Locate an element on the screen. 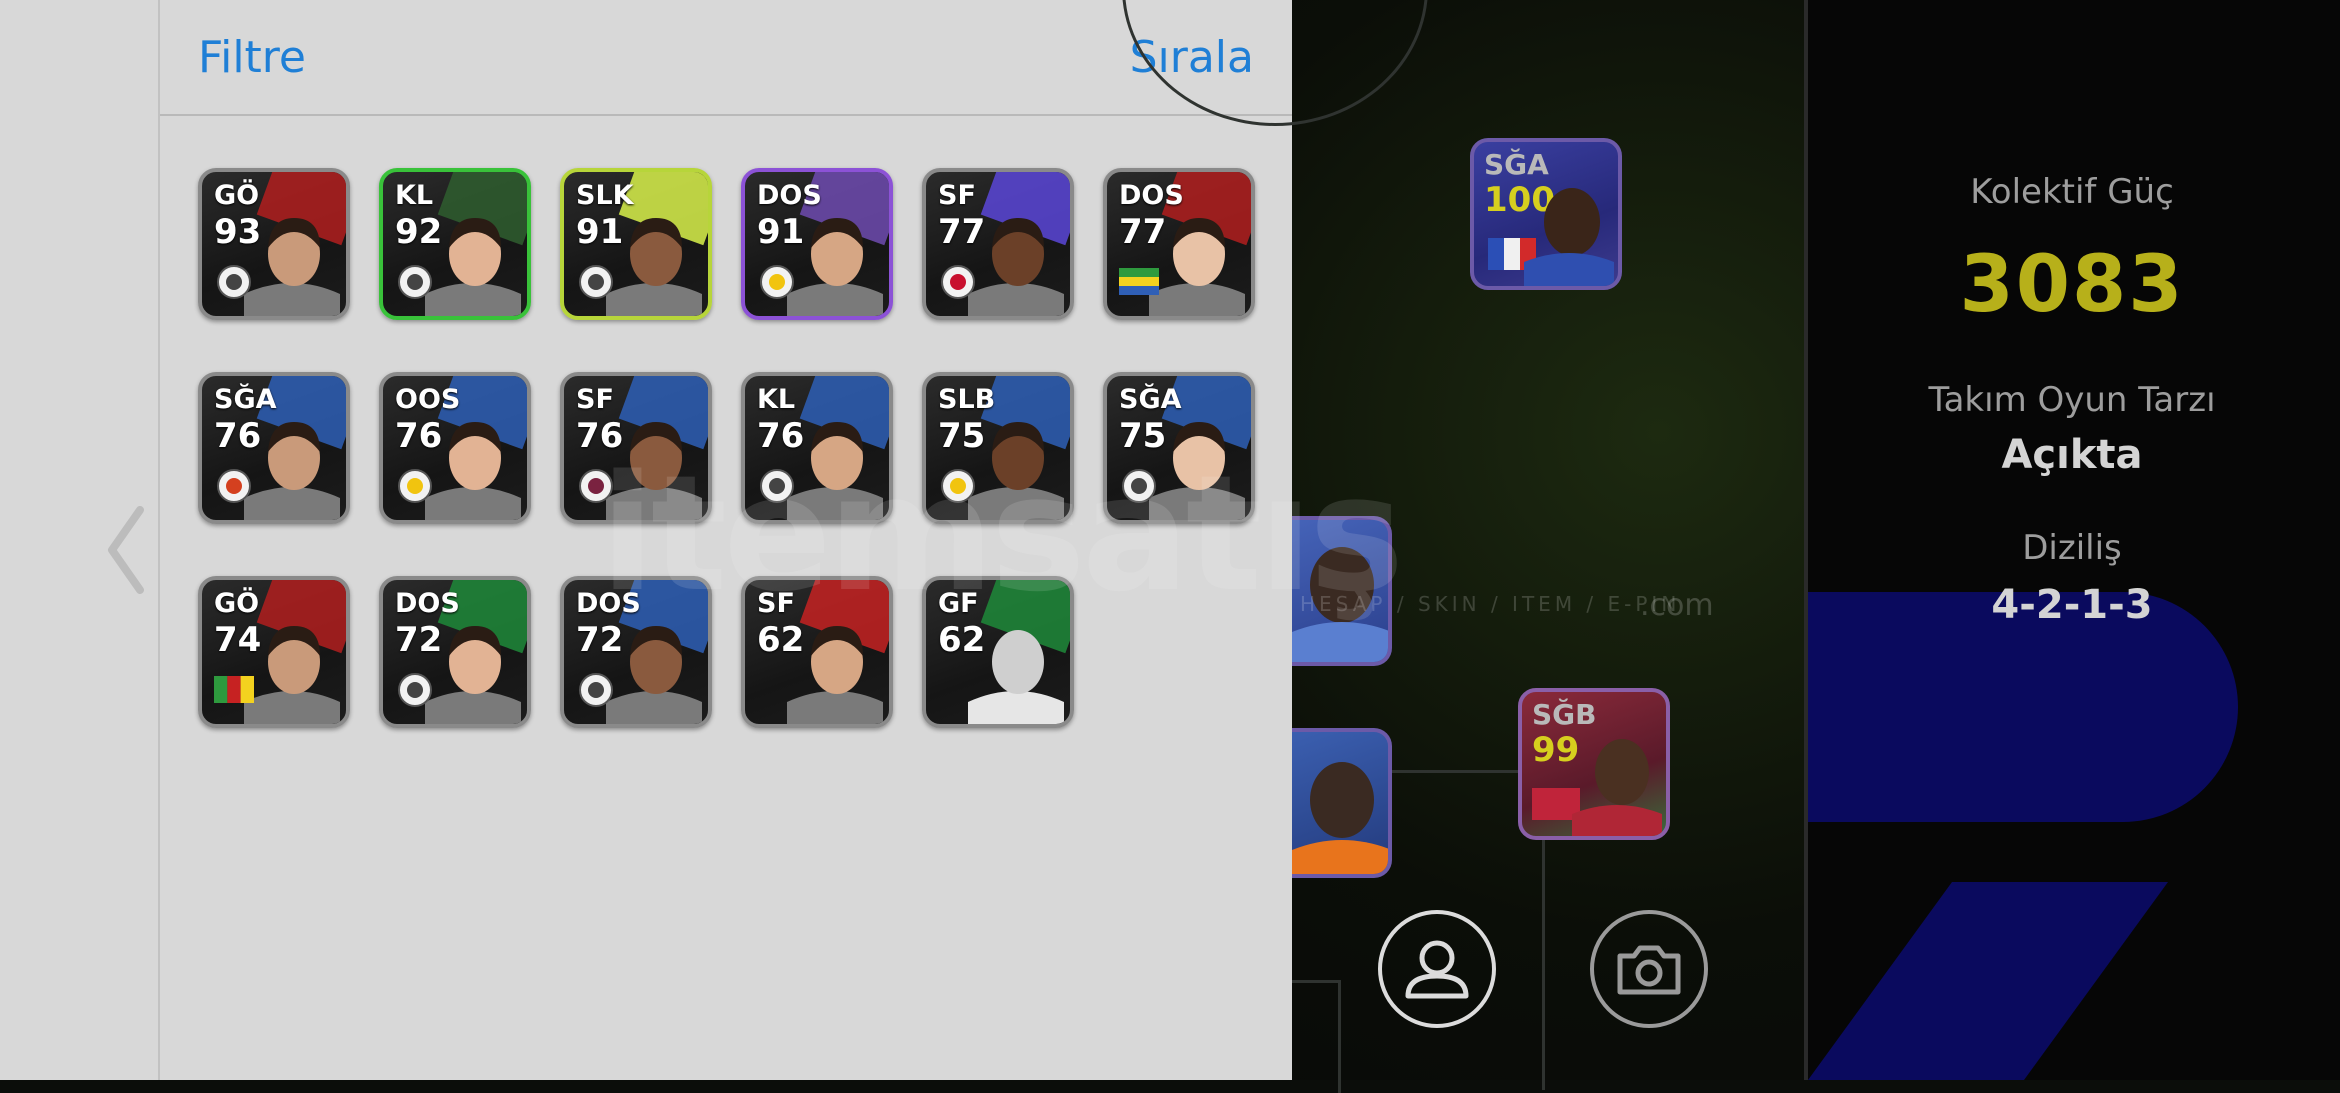 The height and width of the screenshot is (1093, 2340). player-rating: 74 is located at coordinates (238, 640).